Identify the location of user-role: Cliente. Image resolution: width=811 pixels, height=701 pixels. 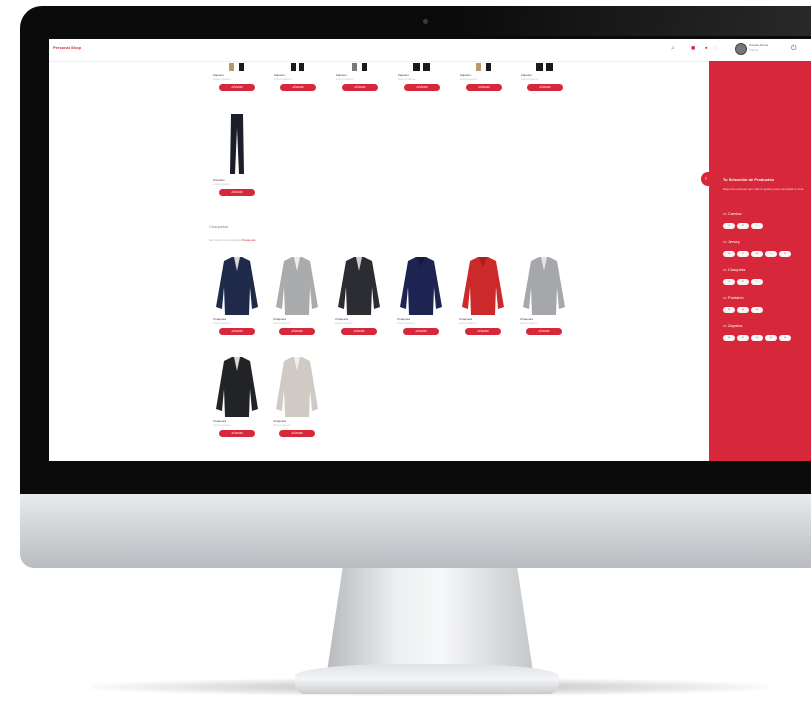
(754, 50).